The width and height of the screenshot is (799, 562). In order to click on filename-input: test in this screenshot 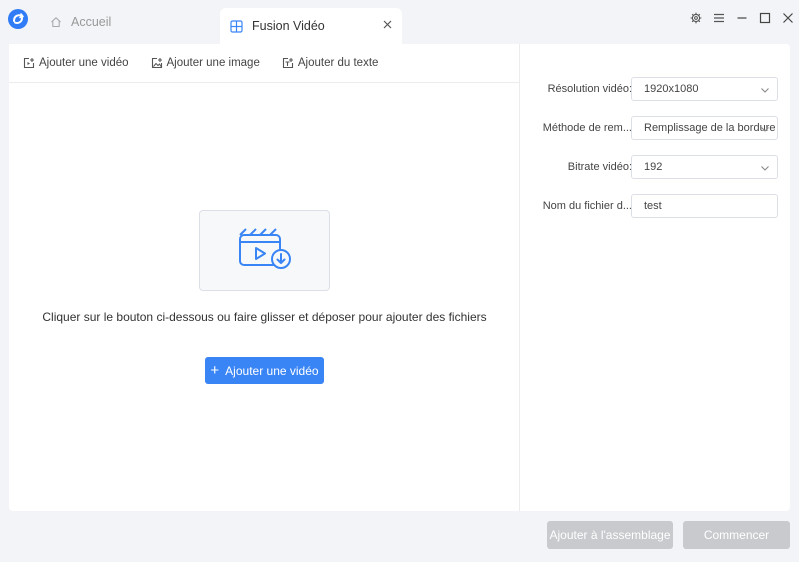, I will do `click(704, 206)`.